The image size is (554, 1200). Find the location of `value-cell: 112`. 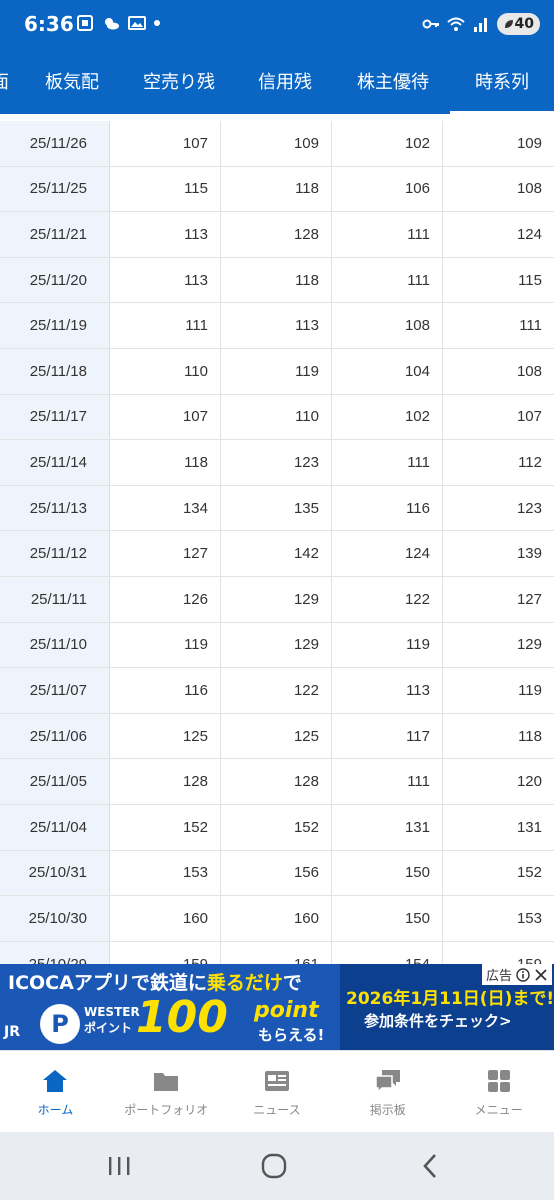

value-cell: 112 is located at coordinates (530, 462).